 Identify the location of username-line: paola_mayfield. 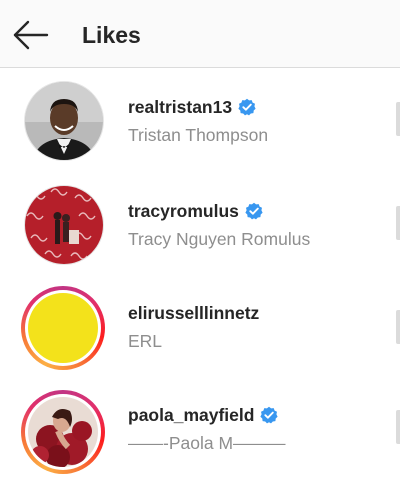
(203, 415).